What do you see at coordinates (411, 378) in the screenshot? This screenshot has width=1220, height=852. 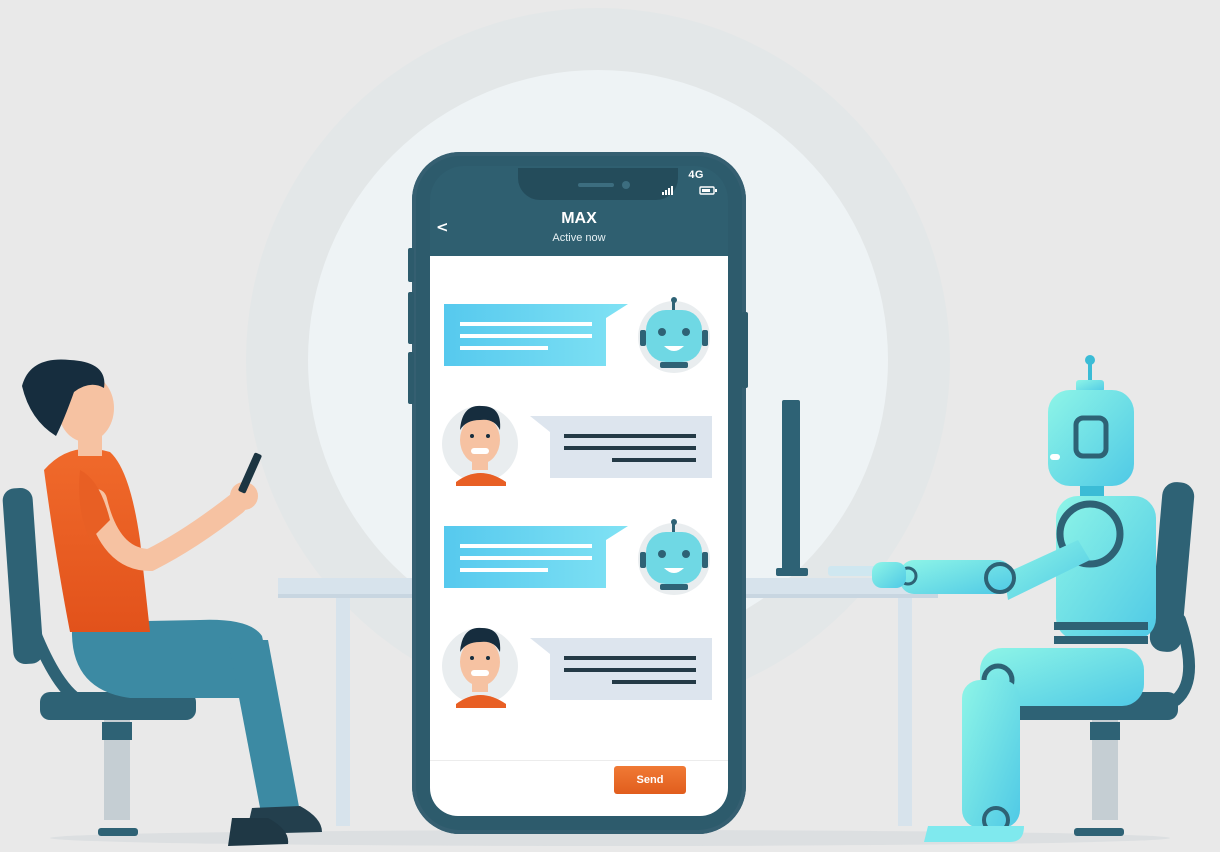 I see `mute-button` at bounding box center [411, 378].